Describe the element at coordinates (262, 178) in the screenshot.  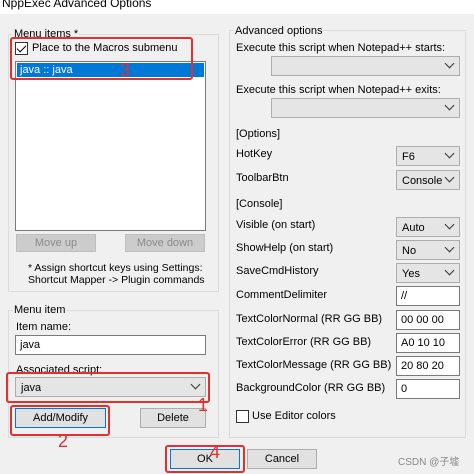
I see `toolbarbtn-label: ToolbarBtn` at that location.